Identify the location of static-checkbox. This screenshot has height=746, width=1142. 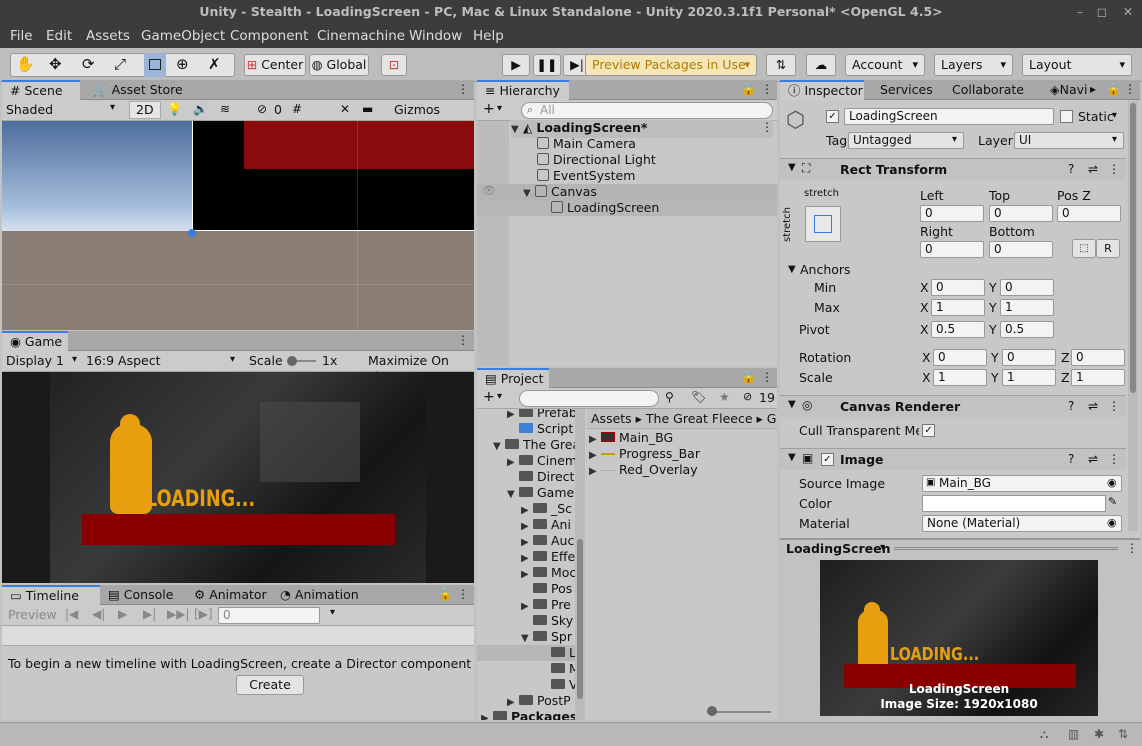
(1066, 116).